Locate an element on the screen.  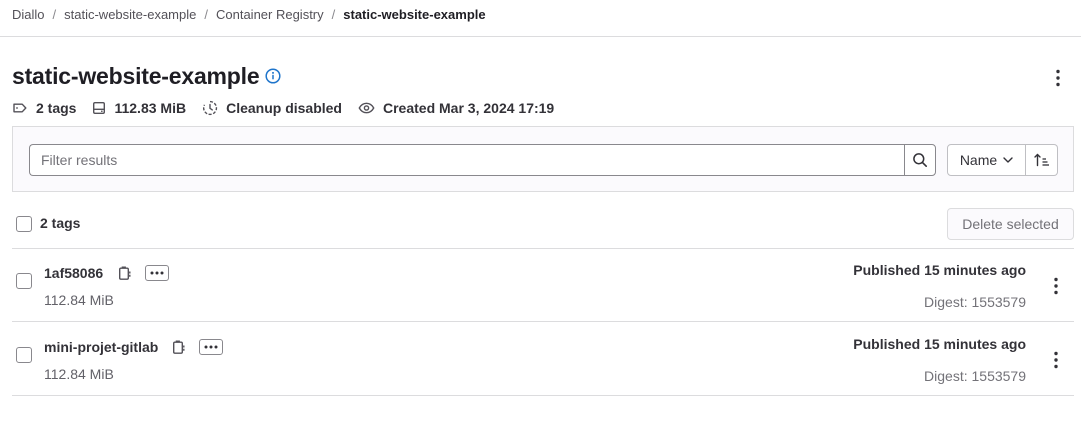
tag-name: 1af58086 is located at coordinates (74, 273).